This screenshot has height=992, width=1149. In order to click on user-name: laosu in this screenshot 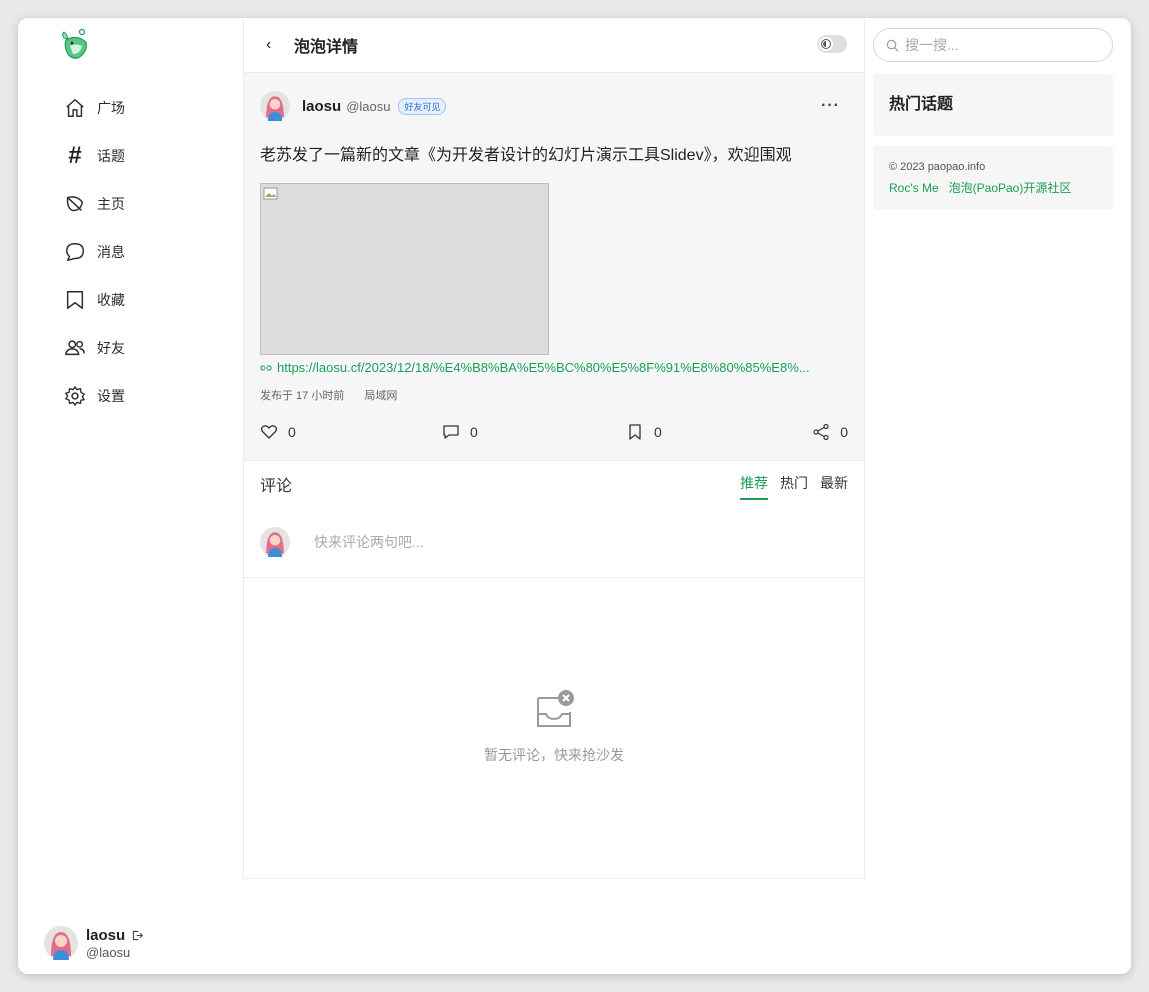, I will do `click(106, 935)`.